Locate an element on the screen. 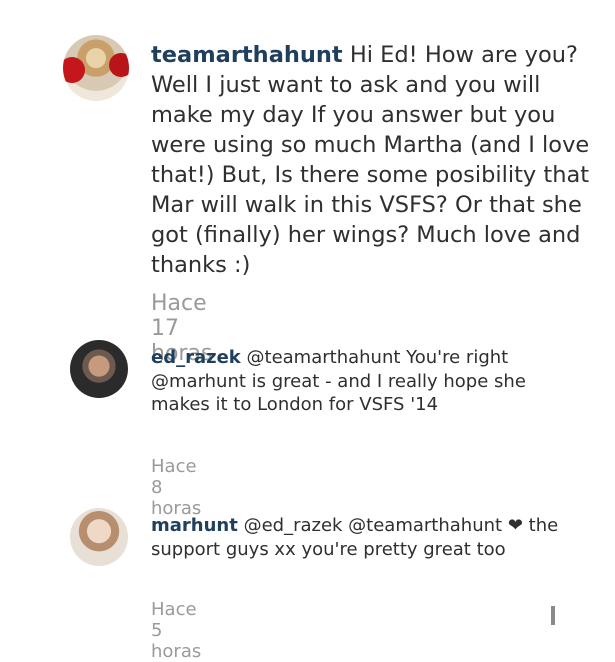  comment-text: @ed_razek @teamarthahunt is located at coordinates (373, 525).